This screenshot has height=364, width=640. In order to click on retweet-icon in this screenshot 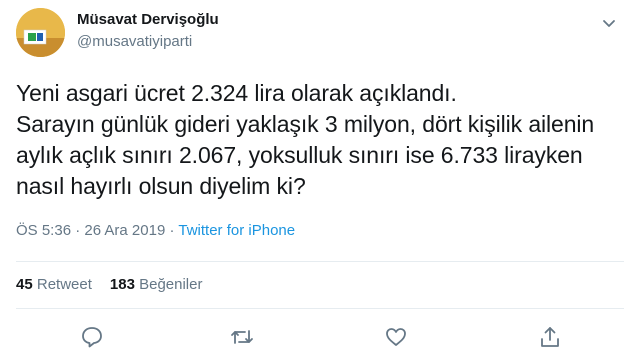, I will do `click(242, 337)`.